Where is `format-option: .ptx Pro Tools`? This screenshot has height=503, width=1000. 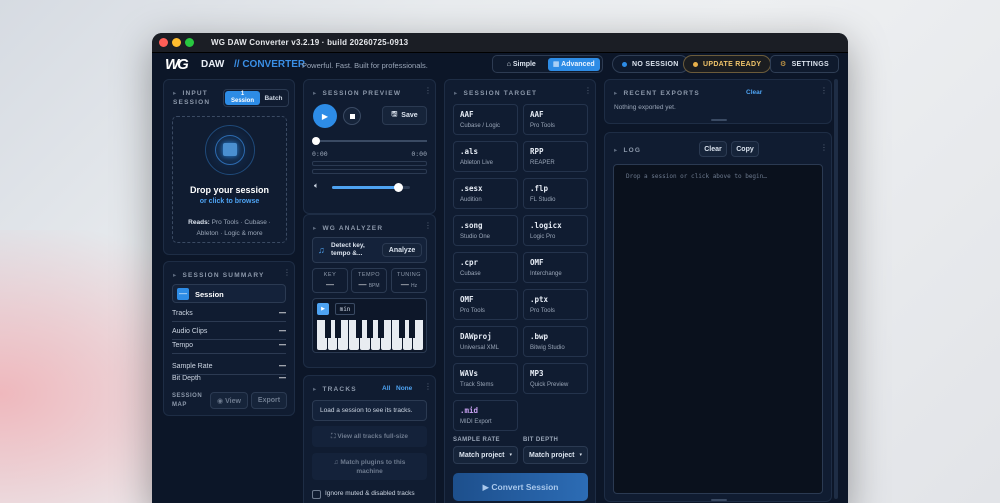 format-option: .ptx Pro Tools is located at coordinates (555, 304).